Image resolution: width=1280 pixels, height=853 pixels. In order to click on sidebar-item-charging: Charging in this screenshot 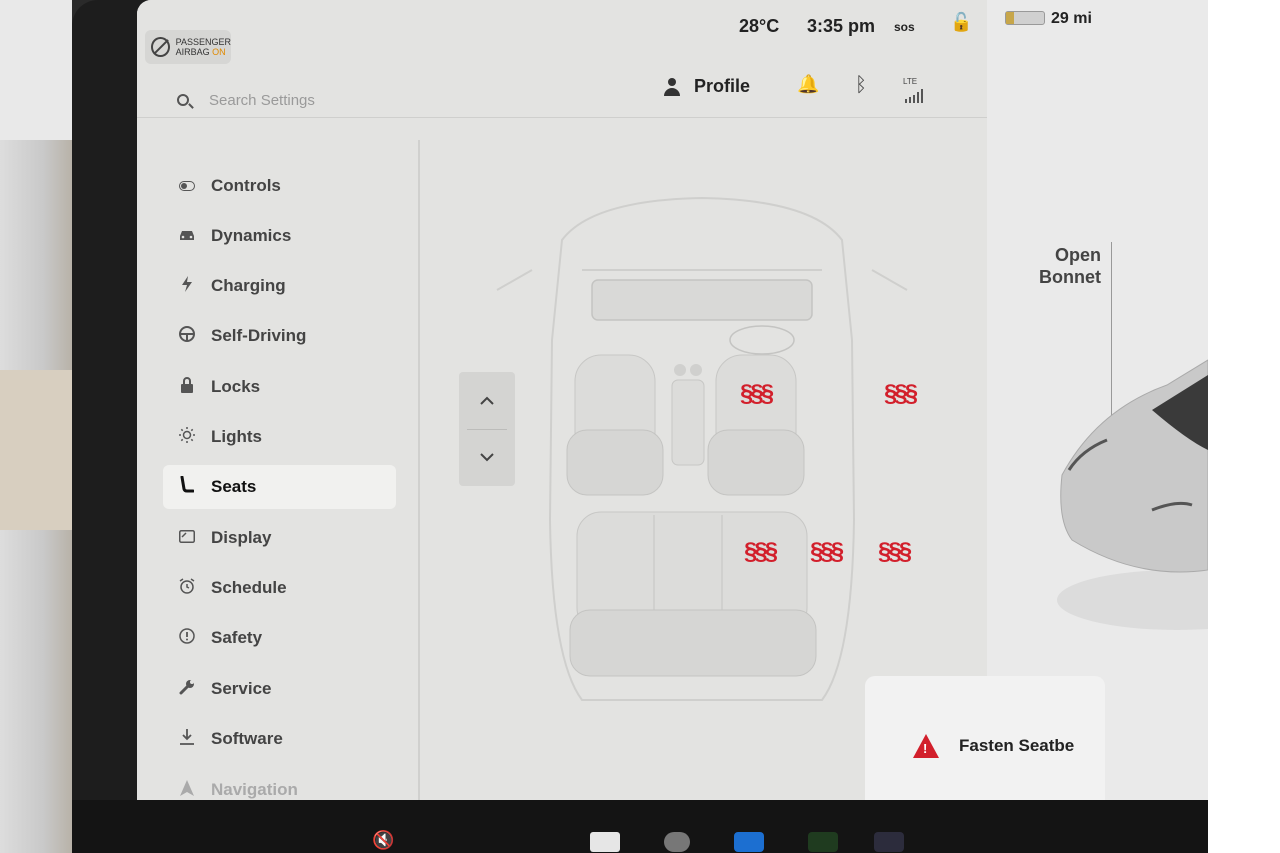, I will do `click(279, 286)`.